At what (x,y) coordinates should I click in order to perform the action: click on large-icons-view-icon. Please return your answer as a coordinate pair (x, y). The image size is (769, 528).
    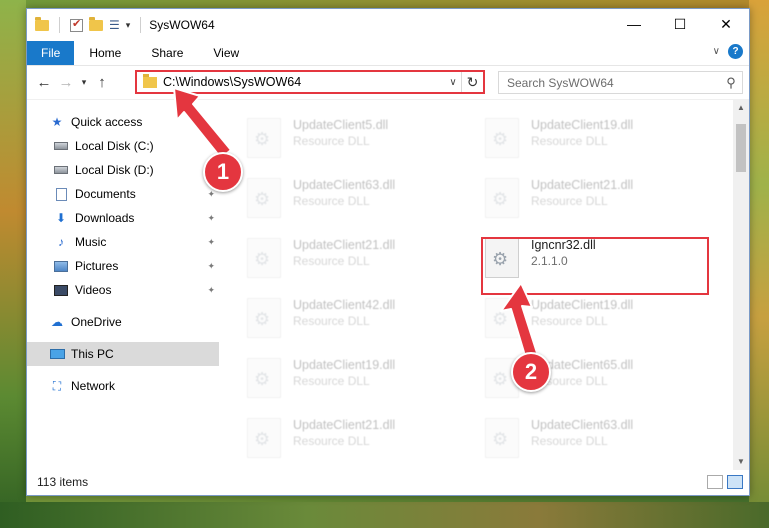
    Looking at the image, I should click on (735, 482).